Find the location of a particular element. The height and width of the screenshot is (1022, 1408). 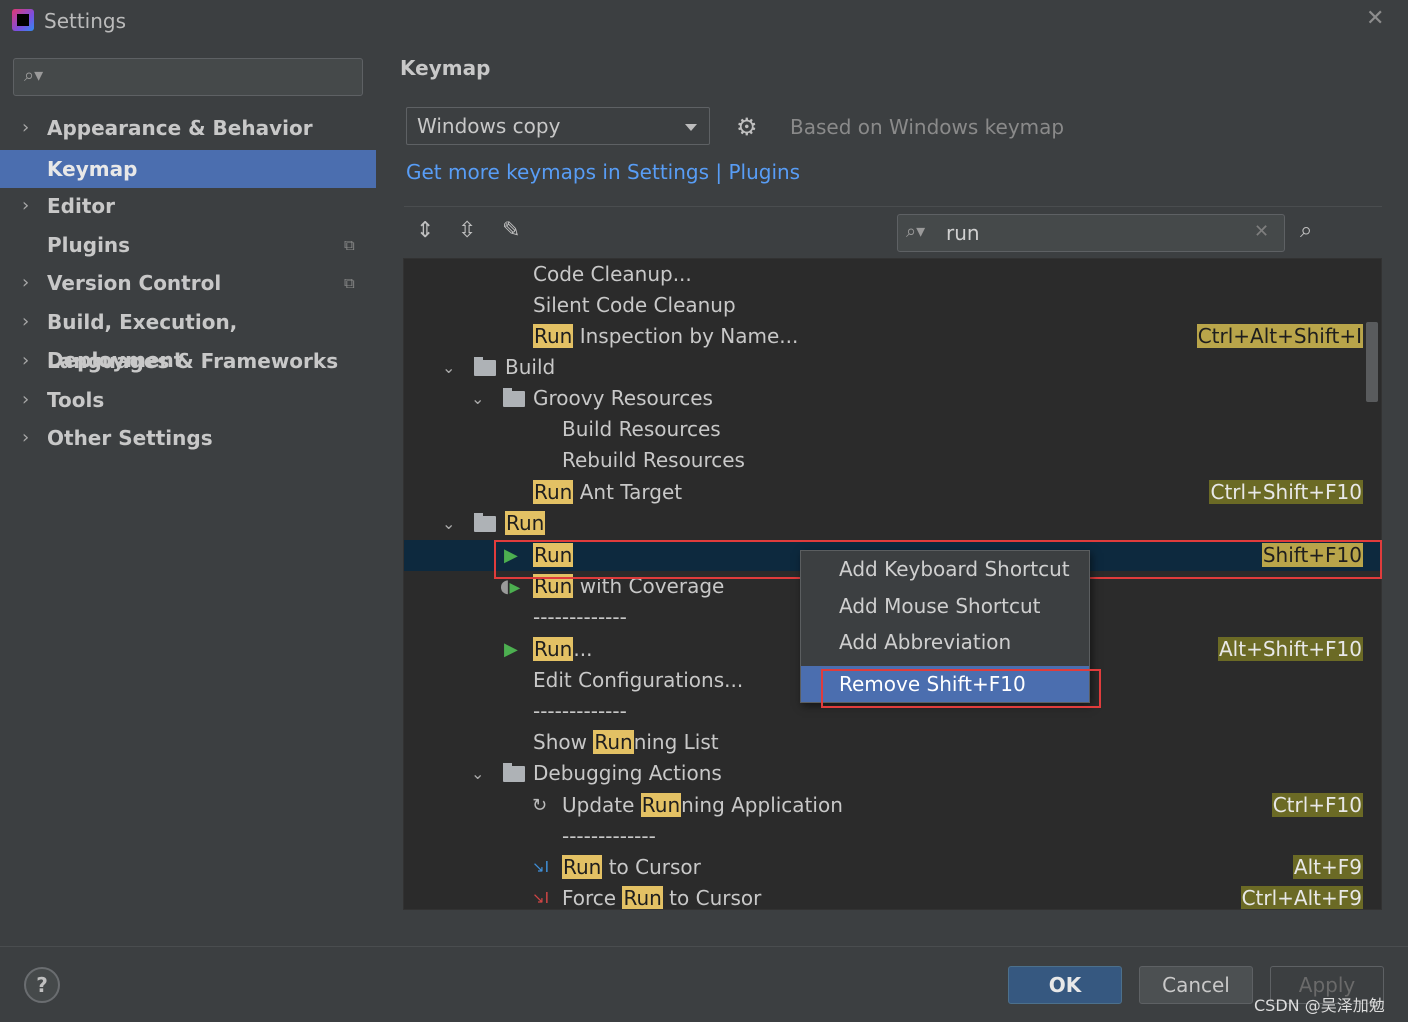

keymap-select: Windows copy is located at coordinates (558, 126).